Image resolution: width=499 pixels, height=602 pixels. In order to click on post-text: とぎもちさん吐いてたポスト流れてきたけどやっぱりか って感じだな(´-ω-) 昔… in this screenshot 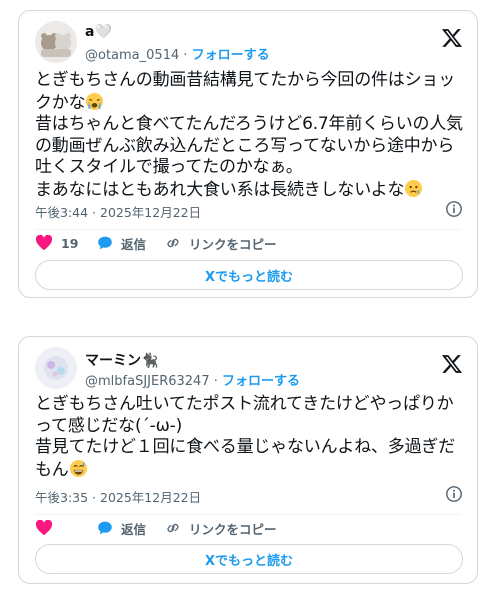, I will do `click(250, 437)`.